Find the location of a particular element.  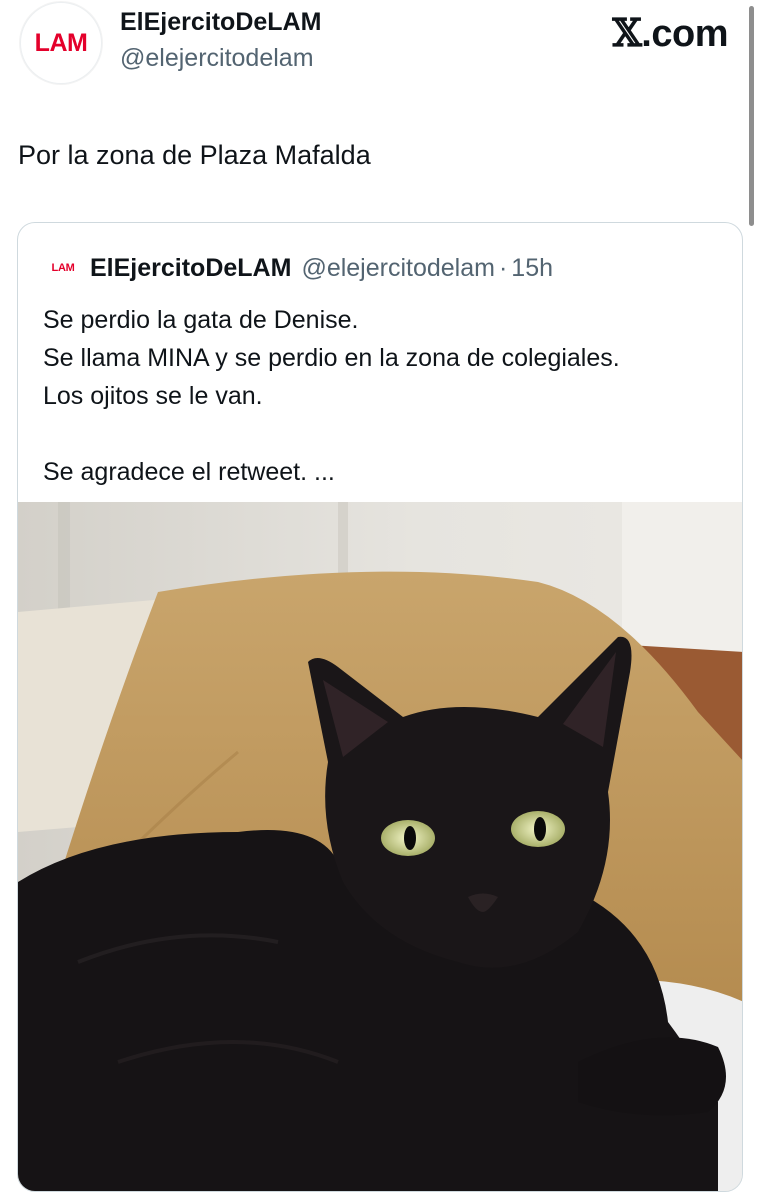

quoted-text-line: Se perdio la gata de Denise. is located at coordinates (201, 320).